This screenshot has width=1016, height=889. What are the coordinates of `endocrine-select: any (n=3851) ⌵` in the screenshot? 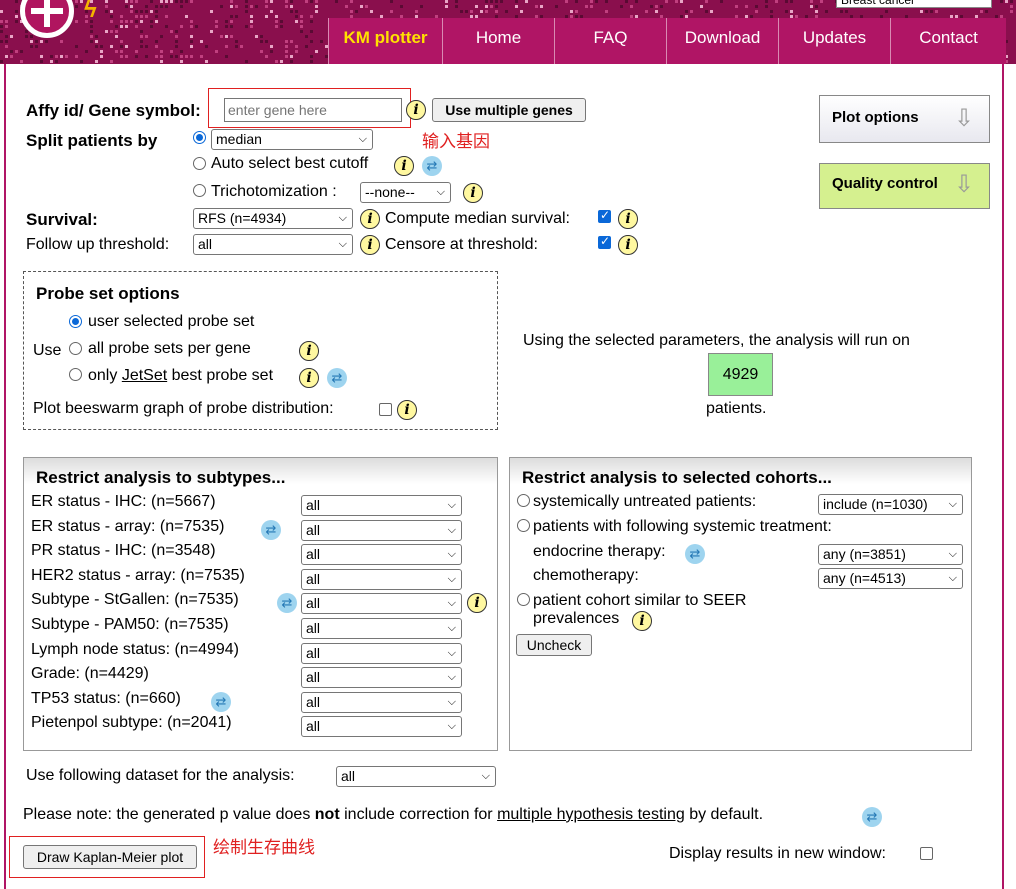 It's located at (890, 554).